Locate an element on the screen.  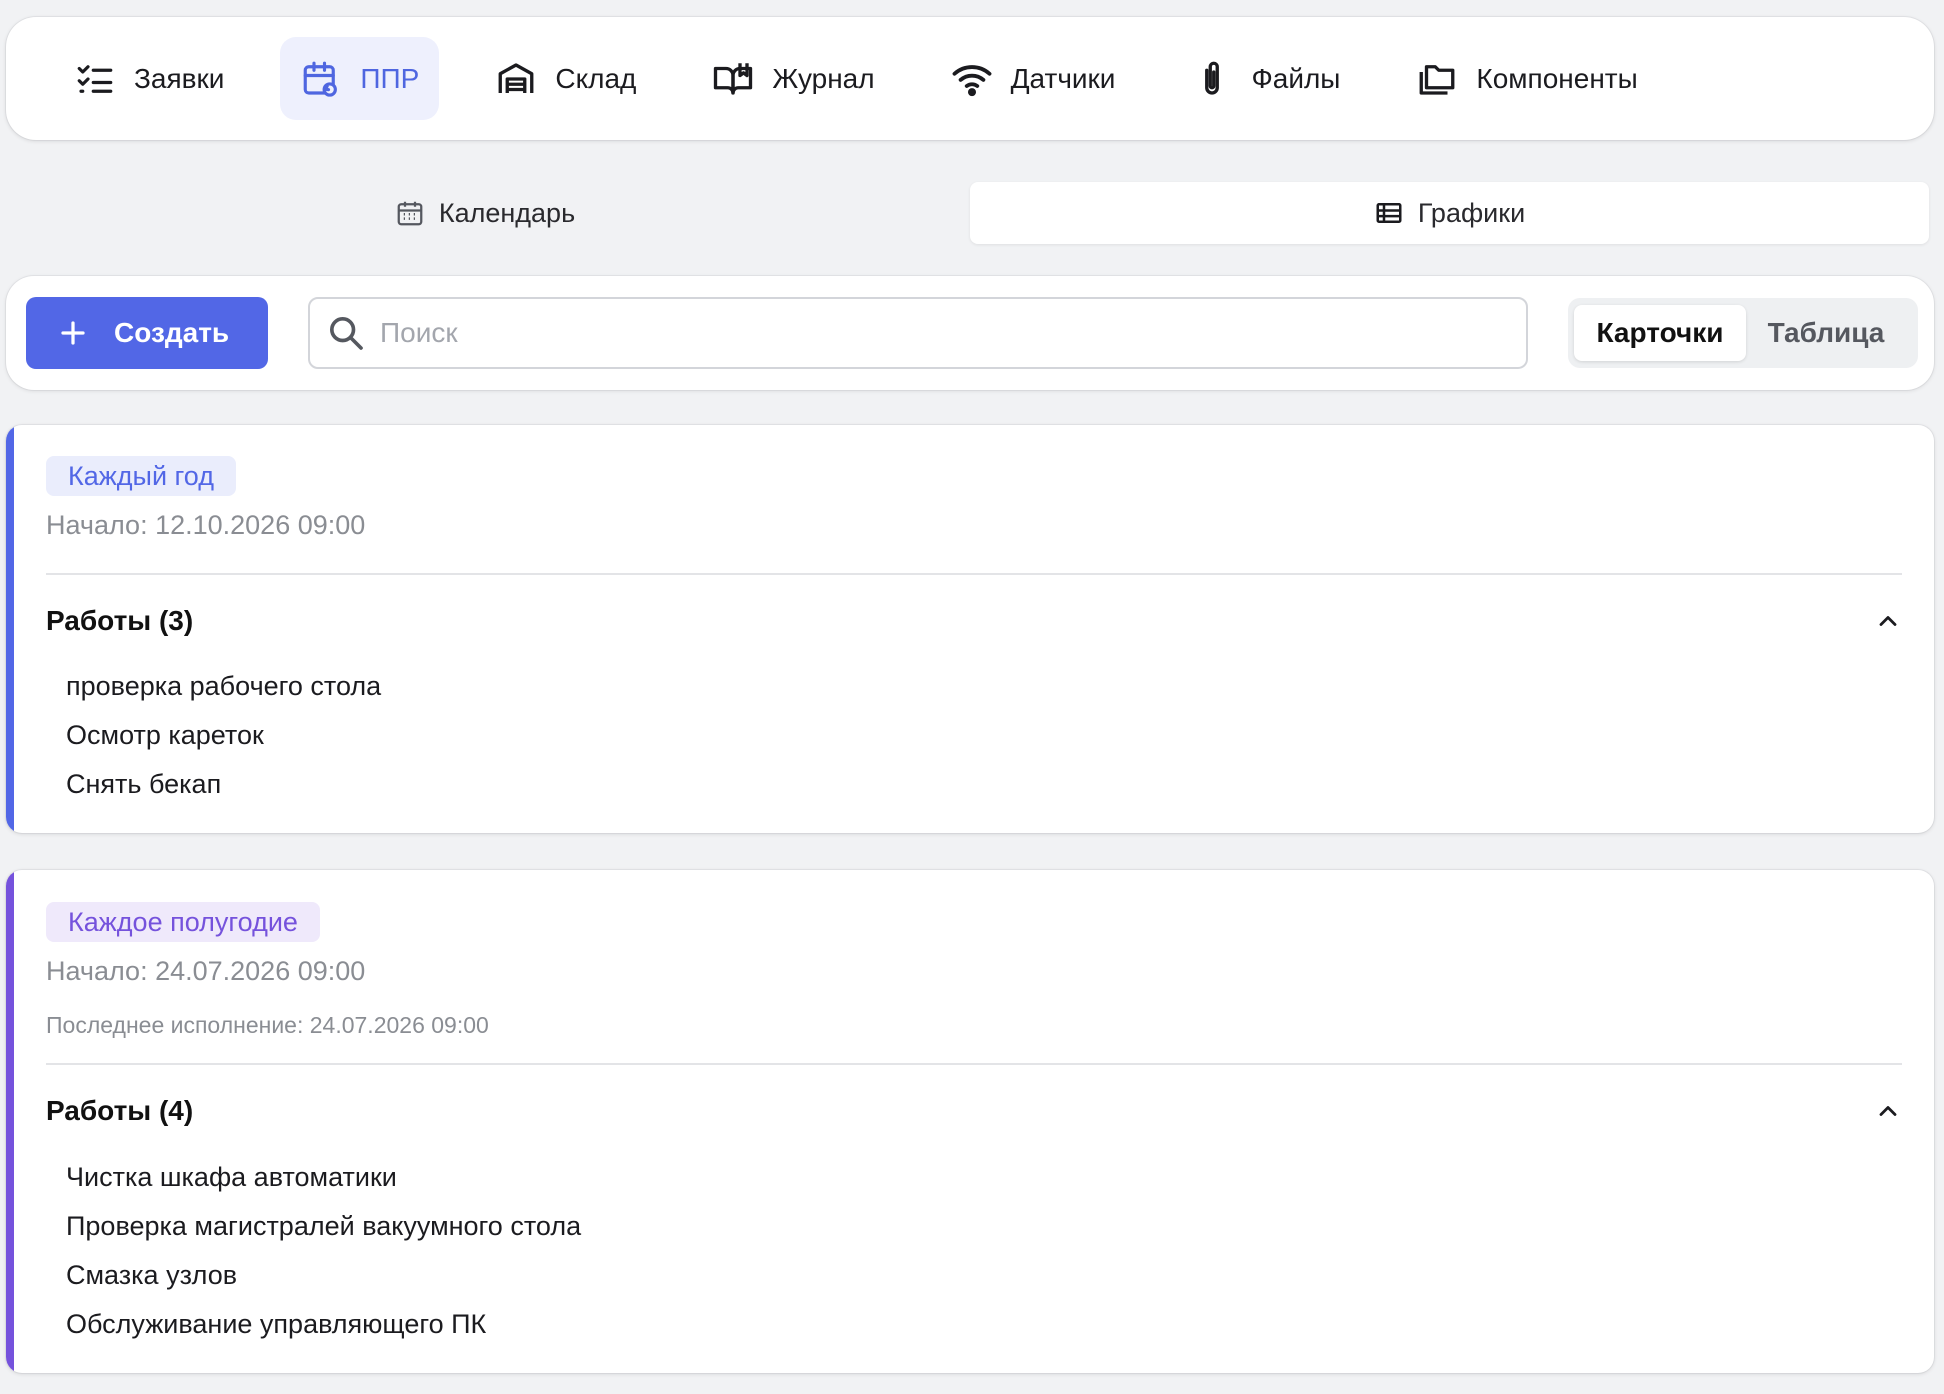
frequency-badge: Каждый год is located at coordinates (141, 476).